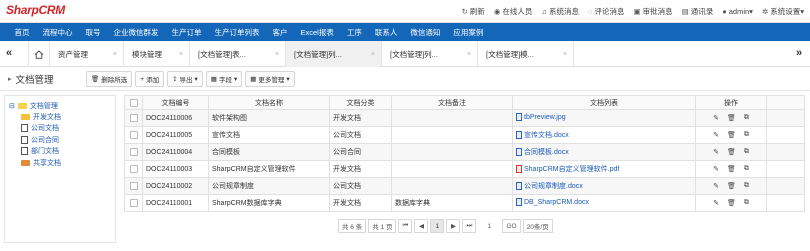 The height and width of the screenshot is (251, 810). Describe the element at coordinates (552, 202) in the screenshot. I see `doc-file-link: DB_SharpCRM.docx` at that location.